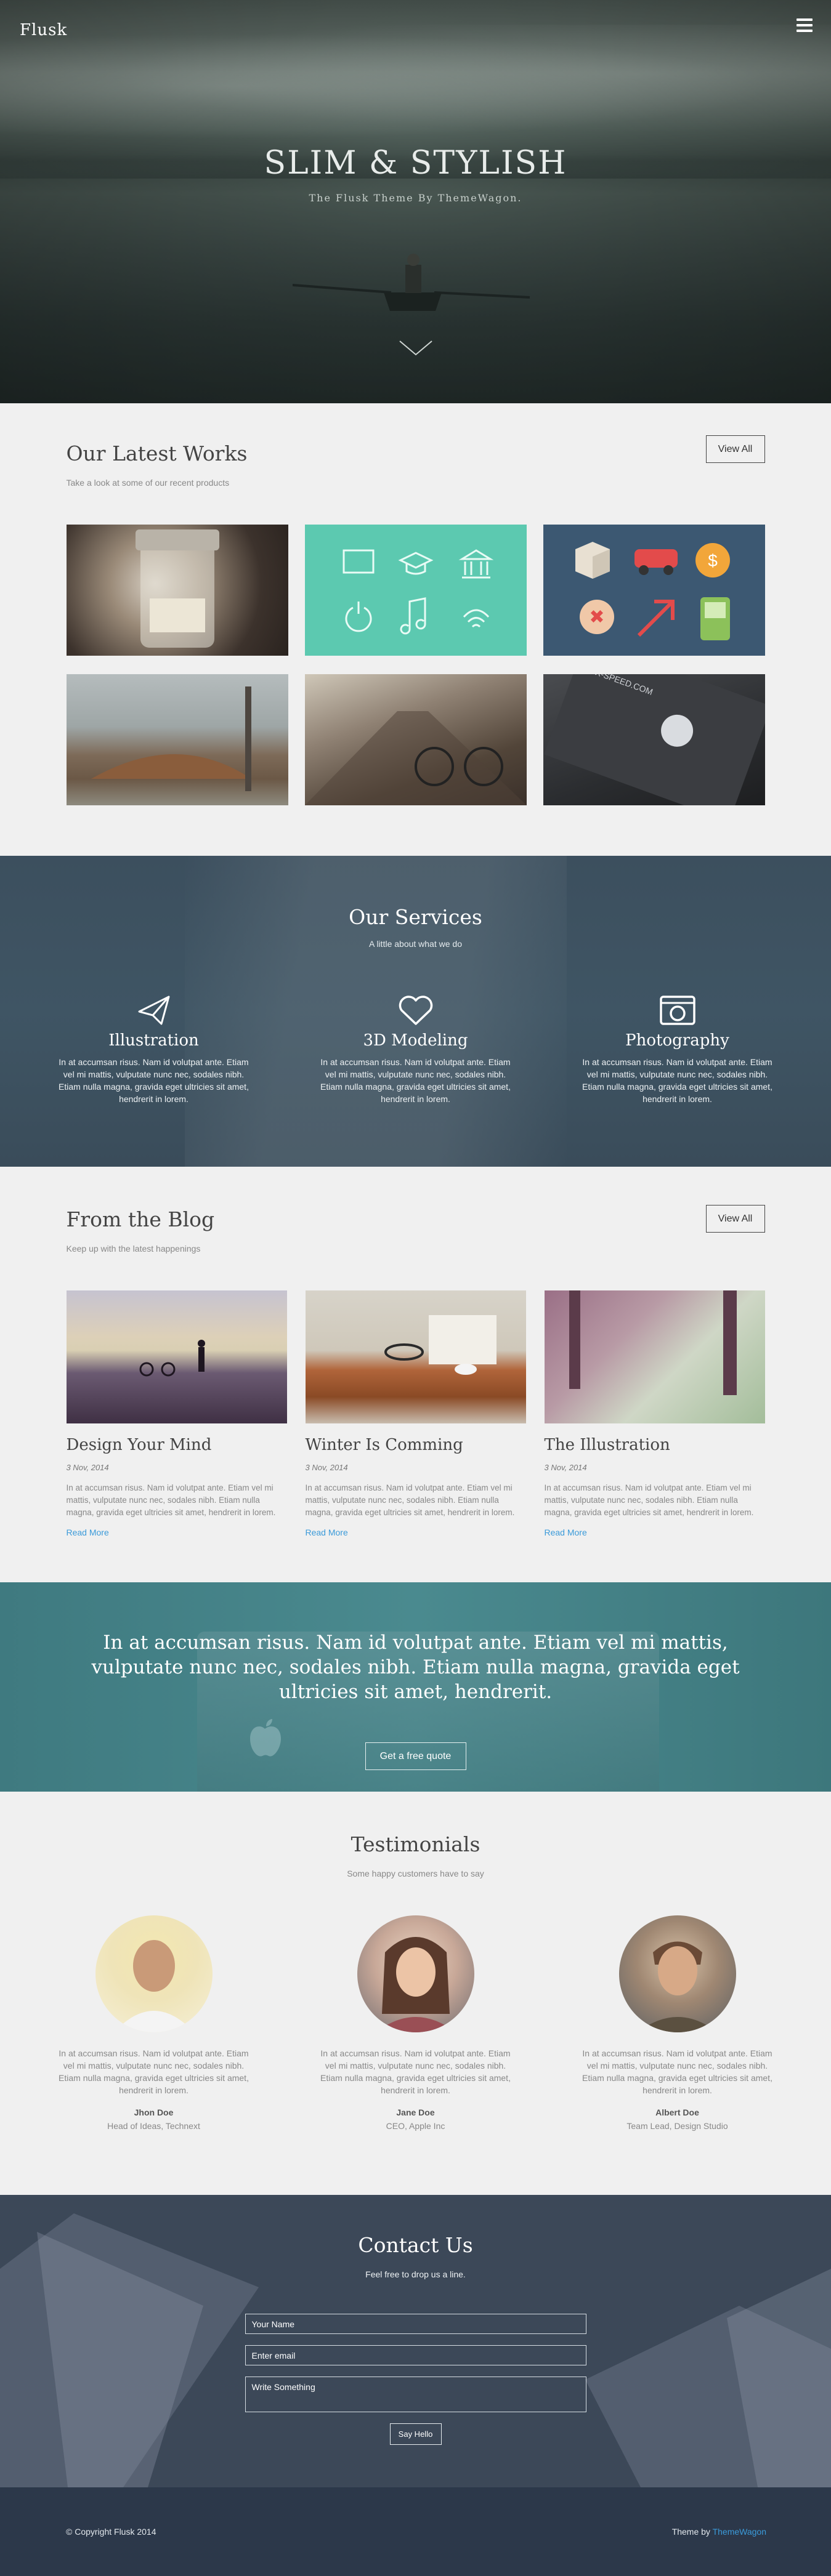 The image size is (831, 2576). What do you see at coordinates (677, 2126) in the screenshot?
I see `testimonial-role: Team Lead, Design Studio` at bounding box center [677, 2126].